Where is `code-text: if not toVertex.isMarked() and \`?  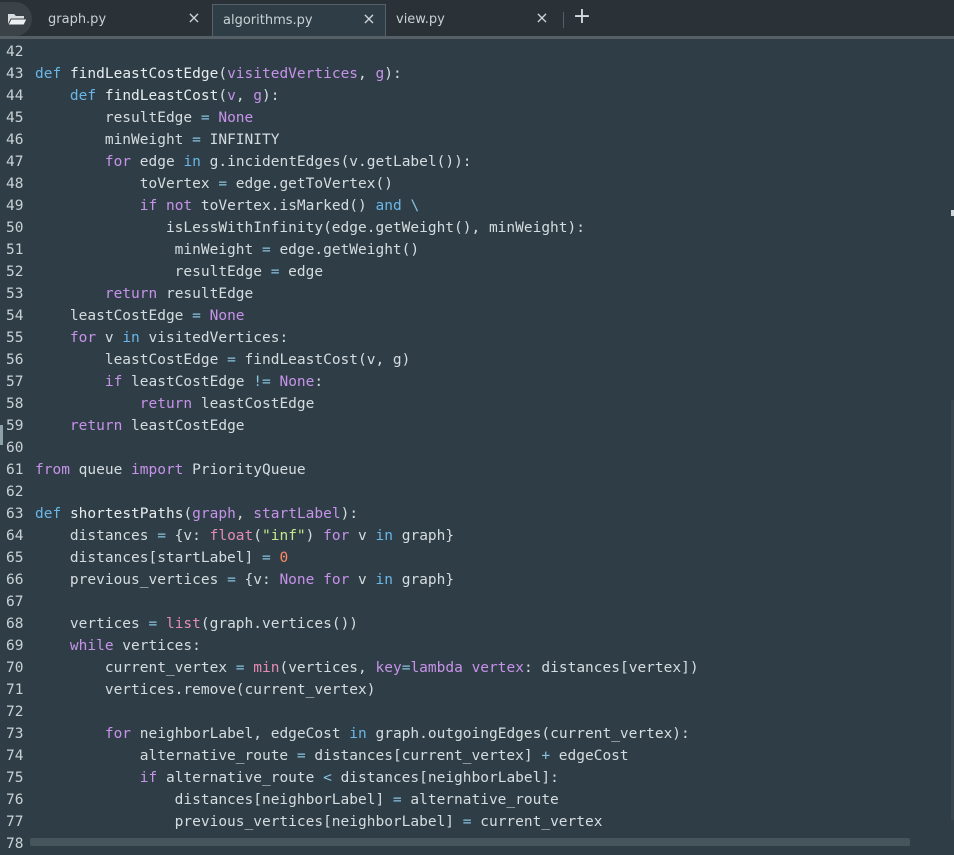
code-text: if not toVertex.isMarked() and \ is located at coordinates (227, 206).